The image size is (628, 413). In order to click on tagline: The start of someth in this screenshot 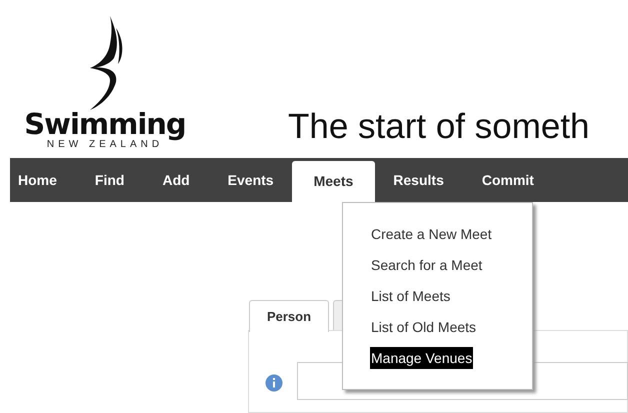, I will do `click(439, 126)`.